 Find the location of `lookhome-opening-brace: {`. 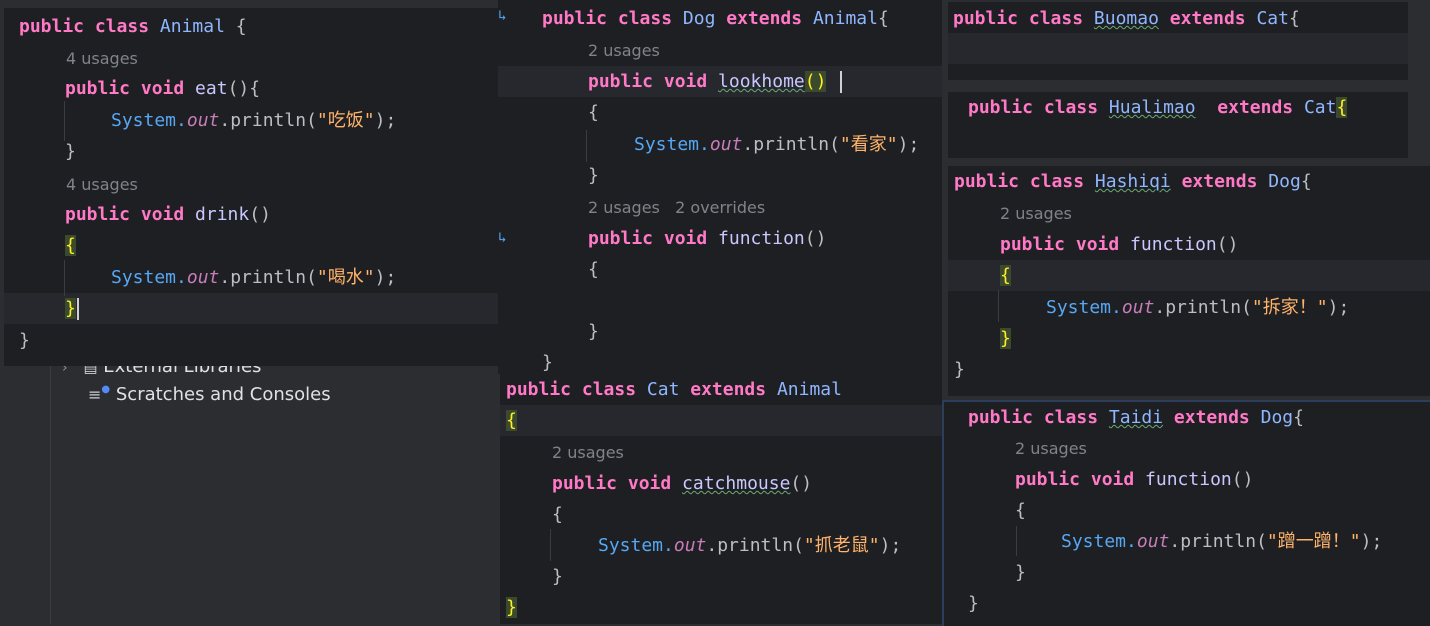

lookhome-opening-brace: { is located at coordinates (593, 112).